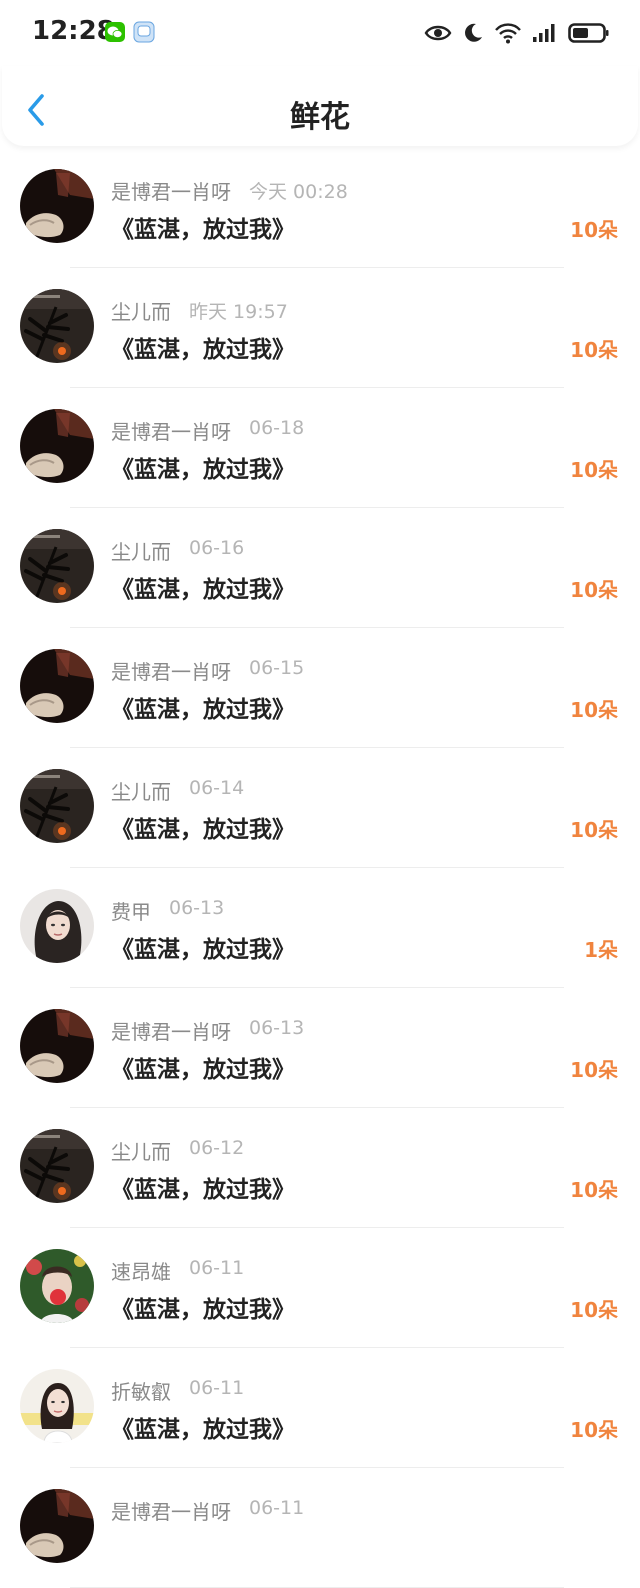 This screenshot has width=640, height=1588. What do you see at coordinates (320, 1168) in the screenshot?
I see `list-item: 尘儿而 06-12 《蓝湛，放过我》 10朵` at bounding box center [320, 1168].